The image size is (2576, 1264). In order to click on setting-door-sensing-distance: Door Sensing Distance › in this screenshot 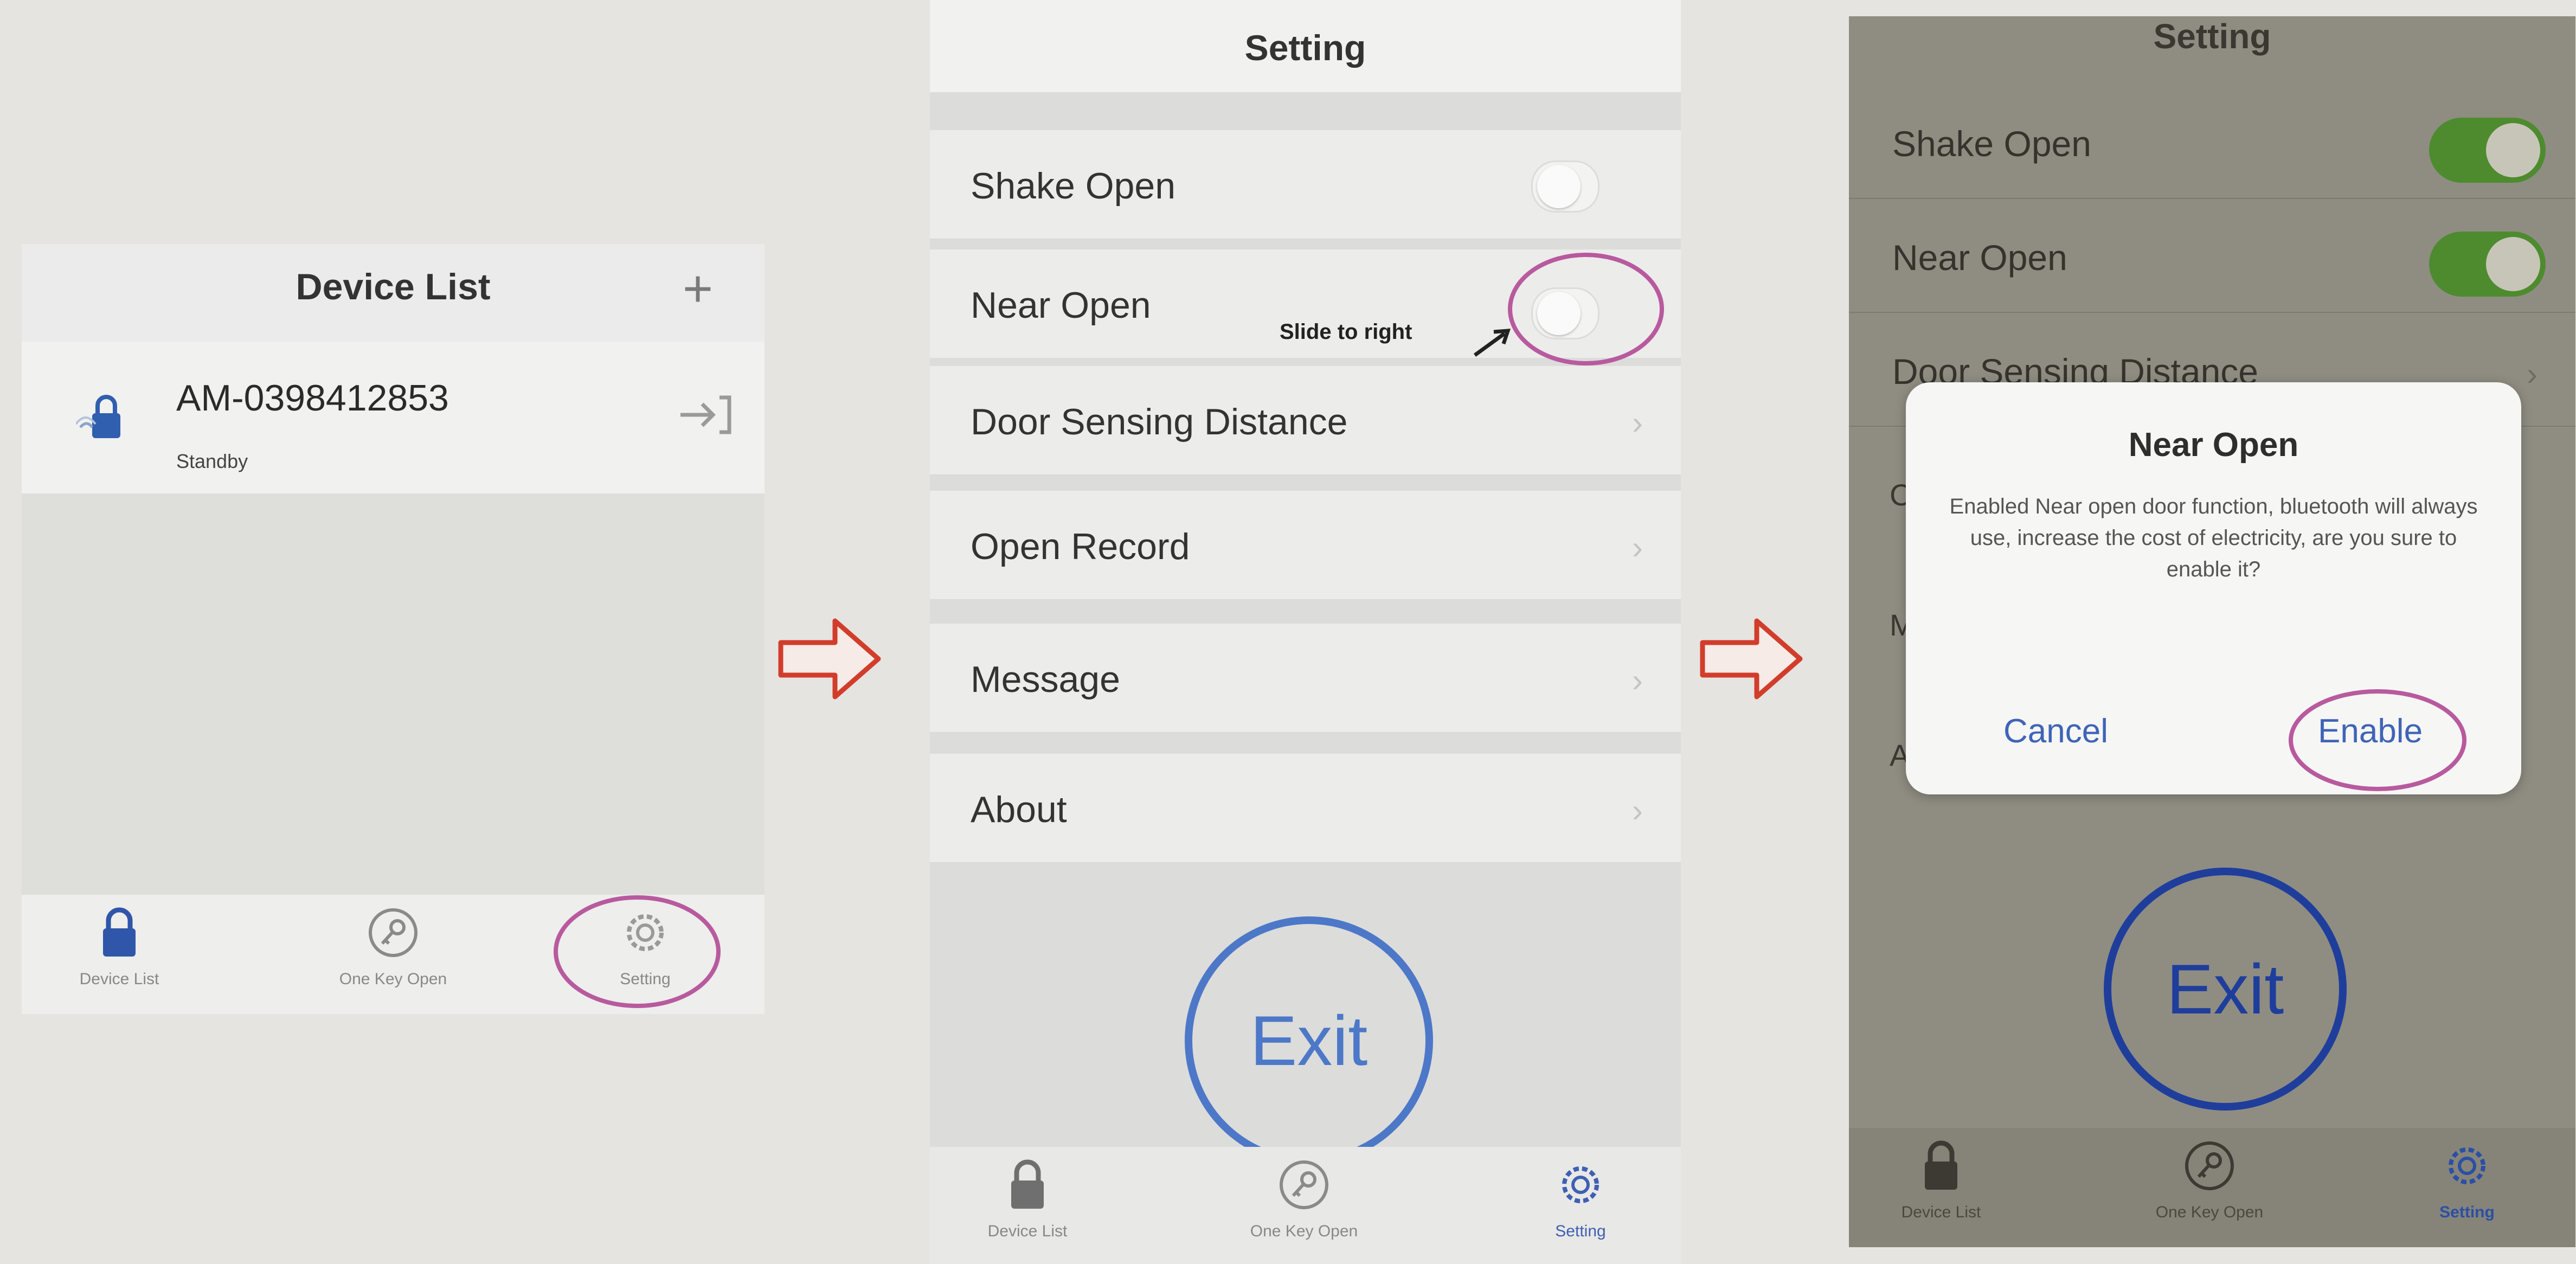, I will do `click(1305, 421)`.